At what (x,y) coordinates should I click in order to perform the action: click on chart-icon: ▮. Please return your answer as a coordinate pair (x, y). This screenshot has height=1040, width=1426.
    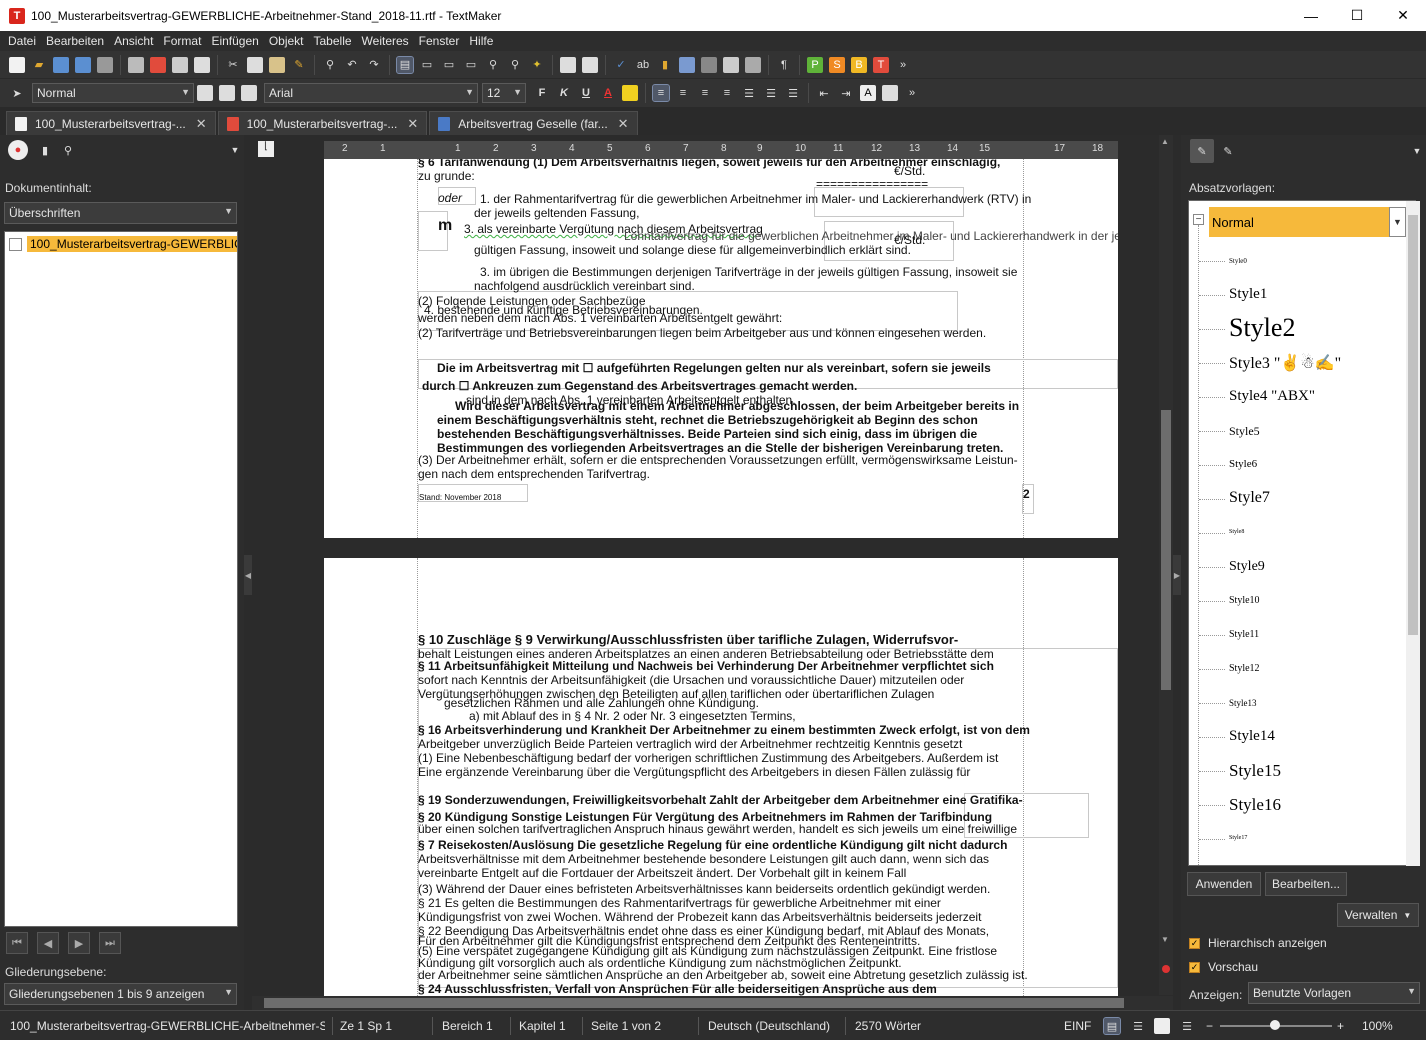
    Looking at the image, I should click on (665, 65).